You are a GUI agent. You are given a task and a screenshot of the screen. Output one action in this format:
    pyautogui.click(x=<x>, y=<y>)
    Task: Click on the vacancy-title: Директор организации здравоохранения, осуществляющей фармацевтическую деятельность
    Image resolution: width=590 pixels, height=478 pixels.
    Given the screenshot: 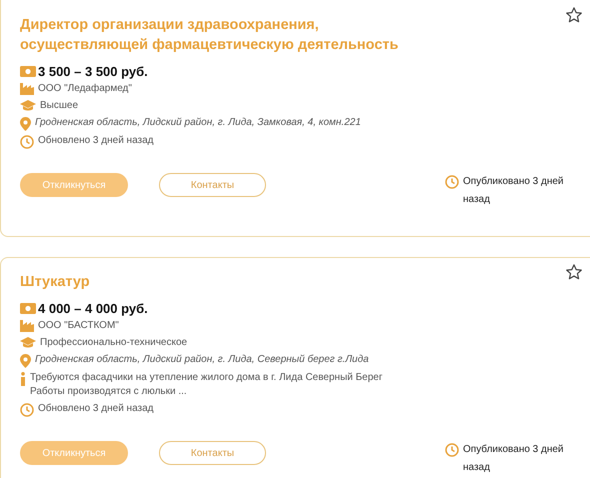 What is the action you would take?
    pyautogui.click(x=230, y=35)
    